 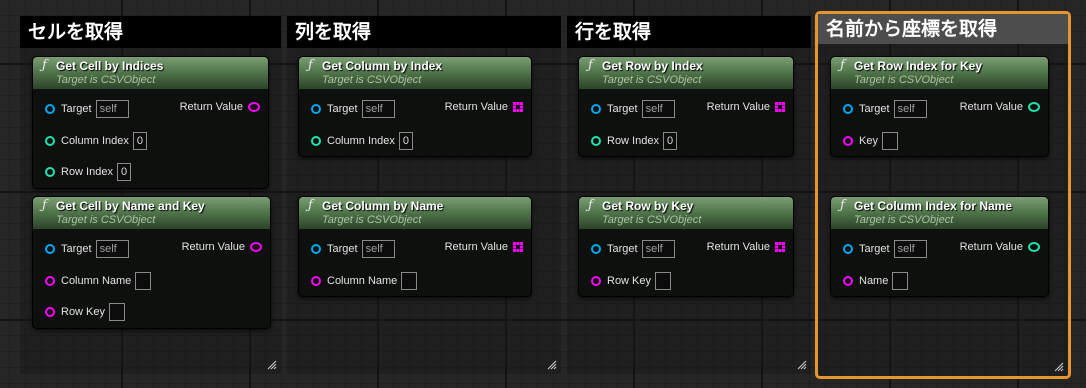 I want to click on key-pin, so click(x=848, y=141).